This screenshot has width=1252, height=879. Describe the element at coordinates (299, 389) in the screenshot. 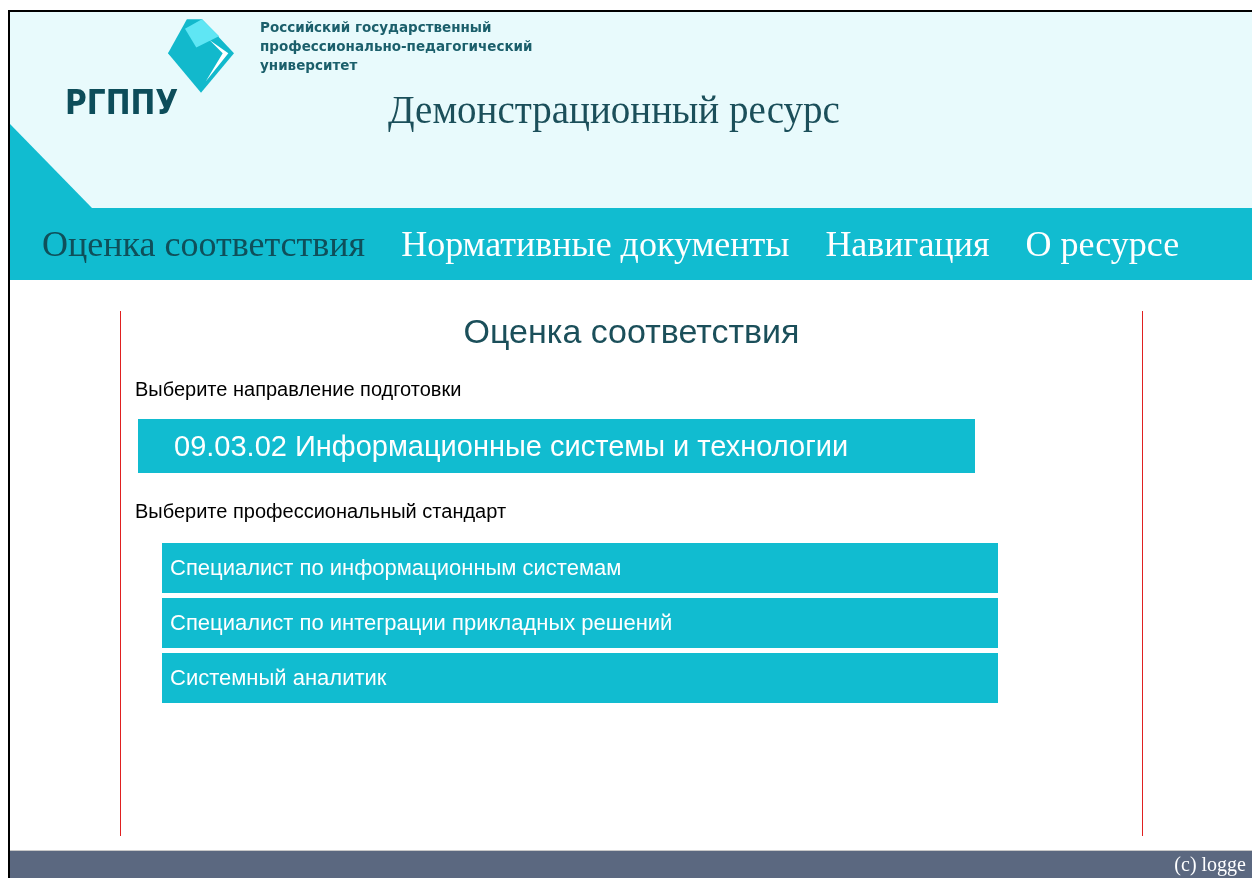

I see `direction-label: Выберите направление подготовки` at that location.